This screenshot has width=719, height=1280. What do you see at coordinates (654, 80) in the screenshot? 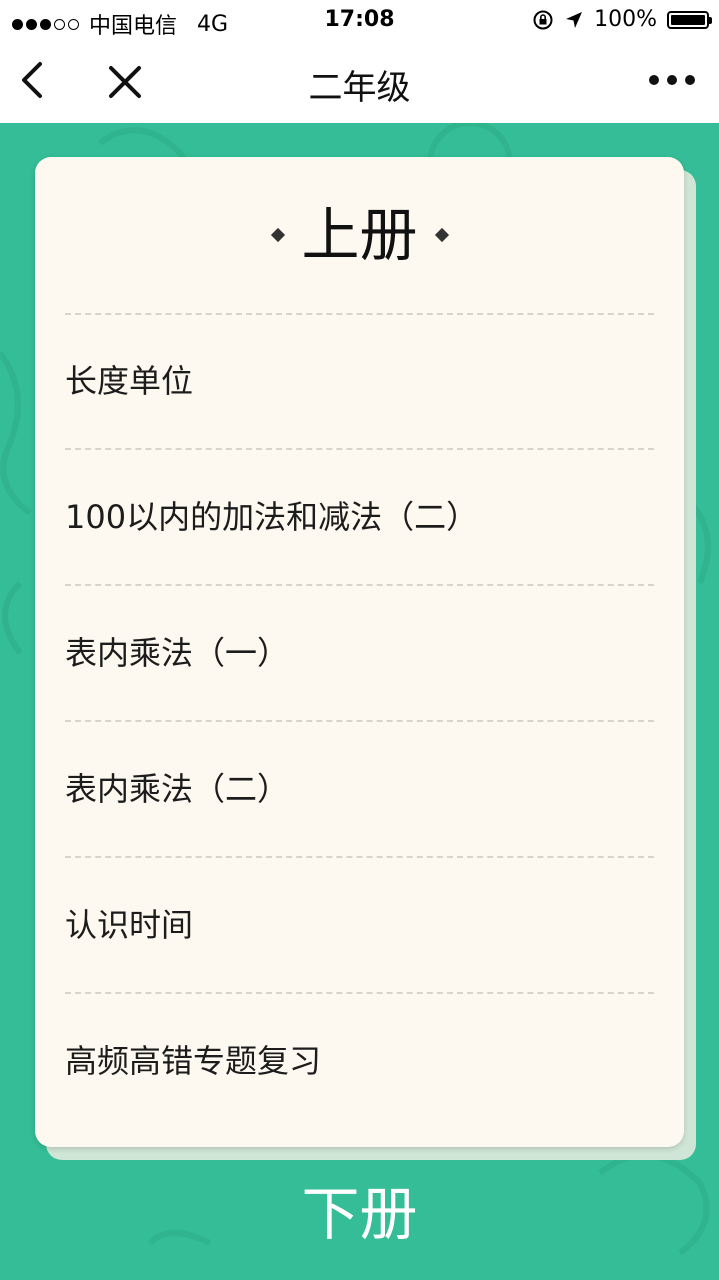
I see `more-dots-icon` at bounding box center [654, 80].